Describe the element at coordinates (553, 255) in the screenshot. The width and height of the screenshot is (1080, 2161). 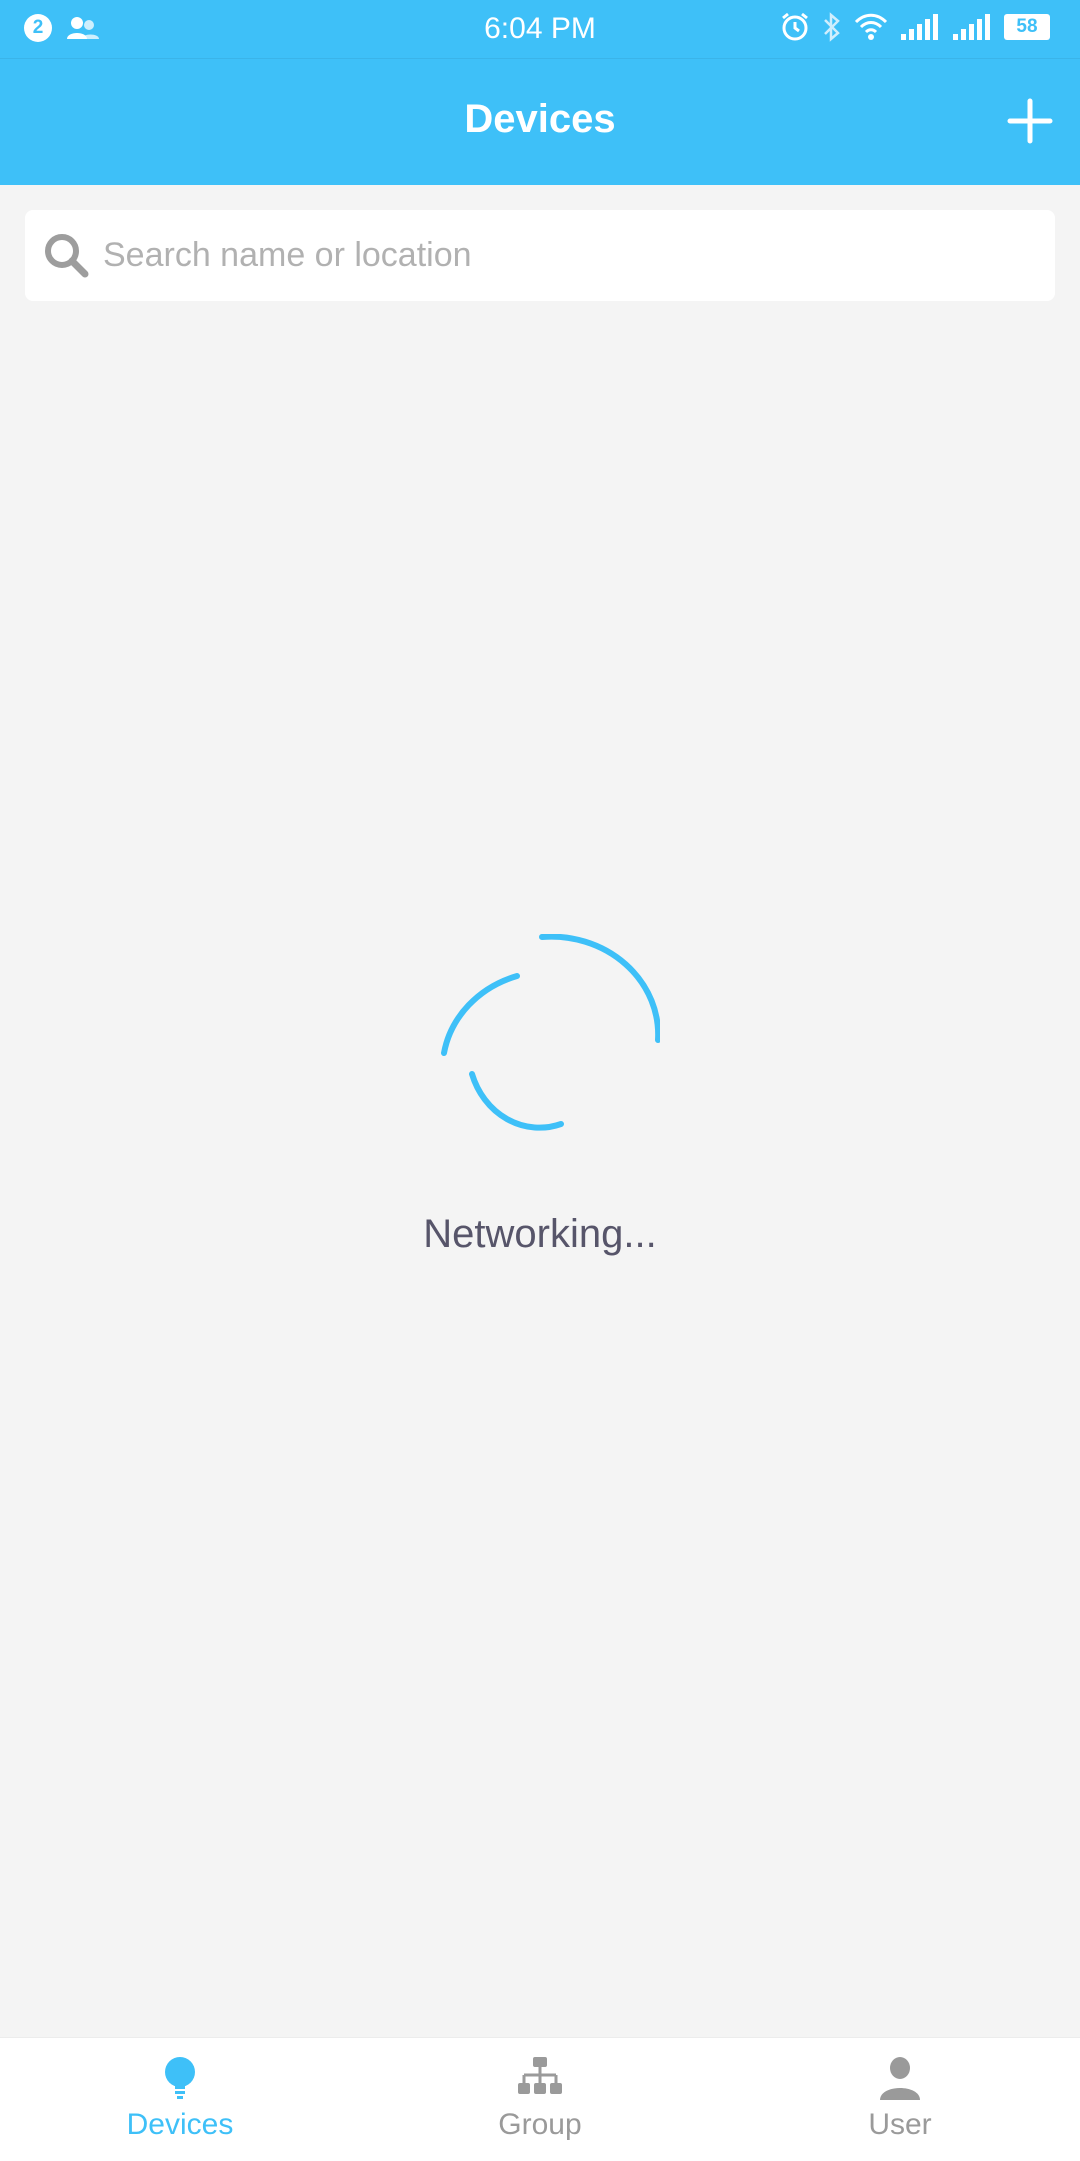
I see `search-input` at that location.